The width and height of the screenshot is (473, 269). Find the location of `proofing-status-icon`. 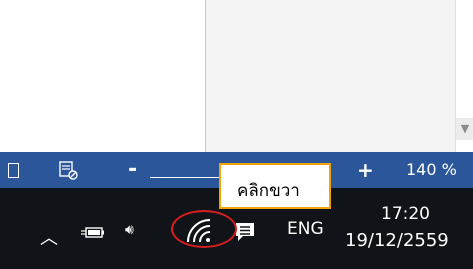

proofing-status-icon is located at coordinates (69, 170).